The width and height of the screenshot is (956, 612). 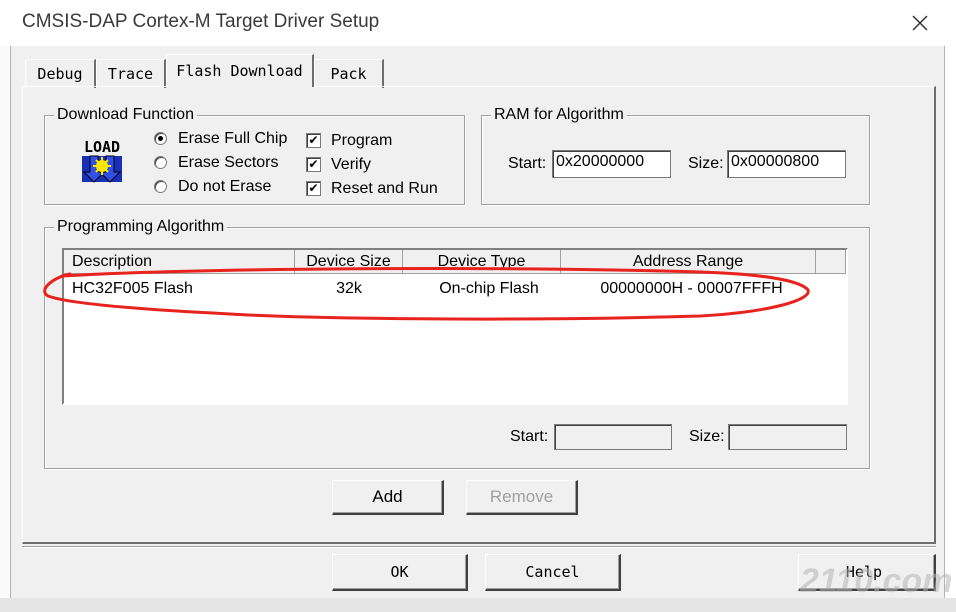 I want to click on tab-pack: Pack, so click(x=349, y=73).